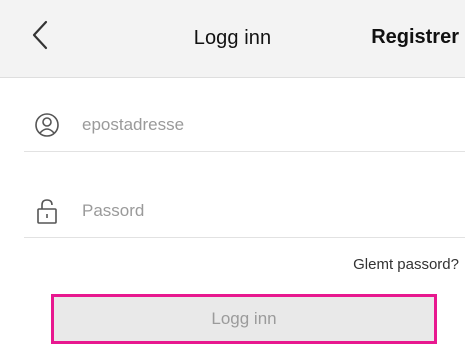  Describe the element at coordinates (47, 211) in the screenshot. I see `lock-icon` at that location.